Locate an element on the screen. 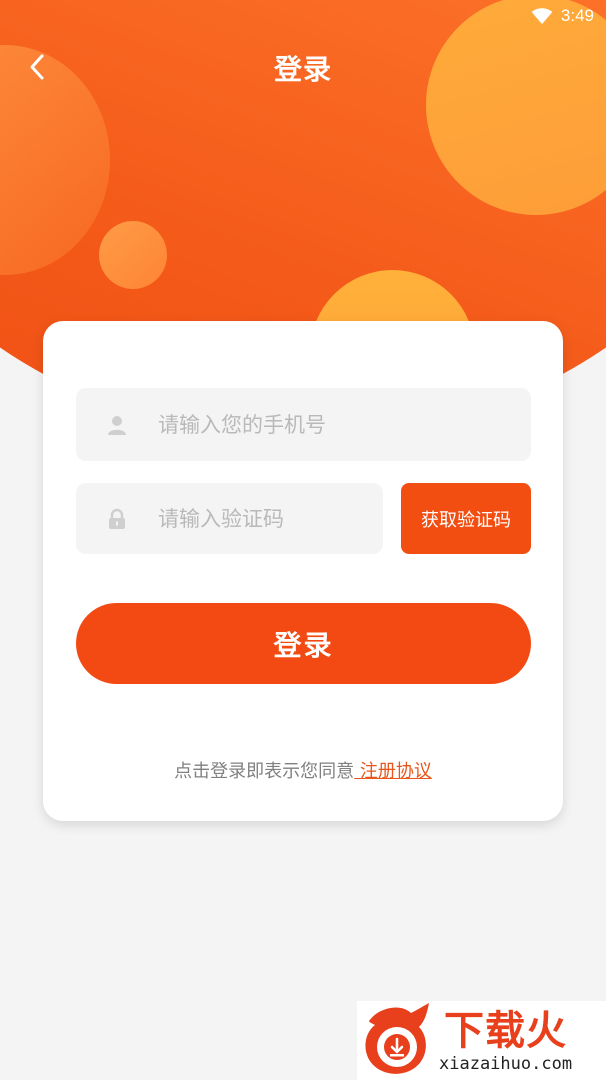  code-input is located at coordinates (292, 518).